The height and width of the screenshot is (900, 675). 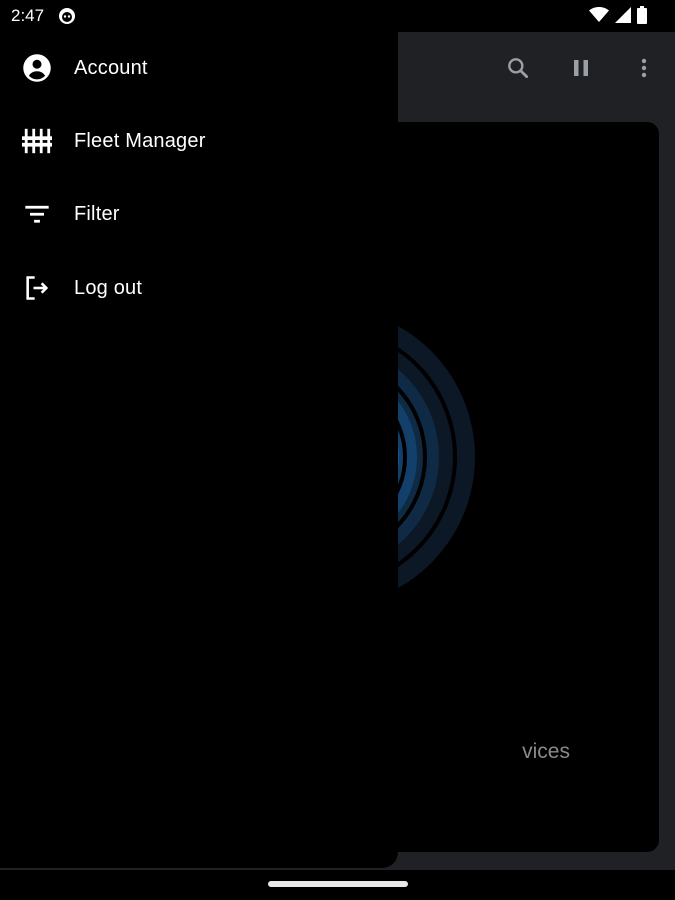 What do you see at coordinates (37, 68) in the screenshot?
I see `account-circle-icon` at bounding box center [37, 68].